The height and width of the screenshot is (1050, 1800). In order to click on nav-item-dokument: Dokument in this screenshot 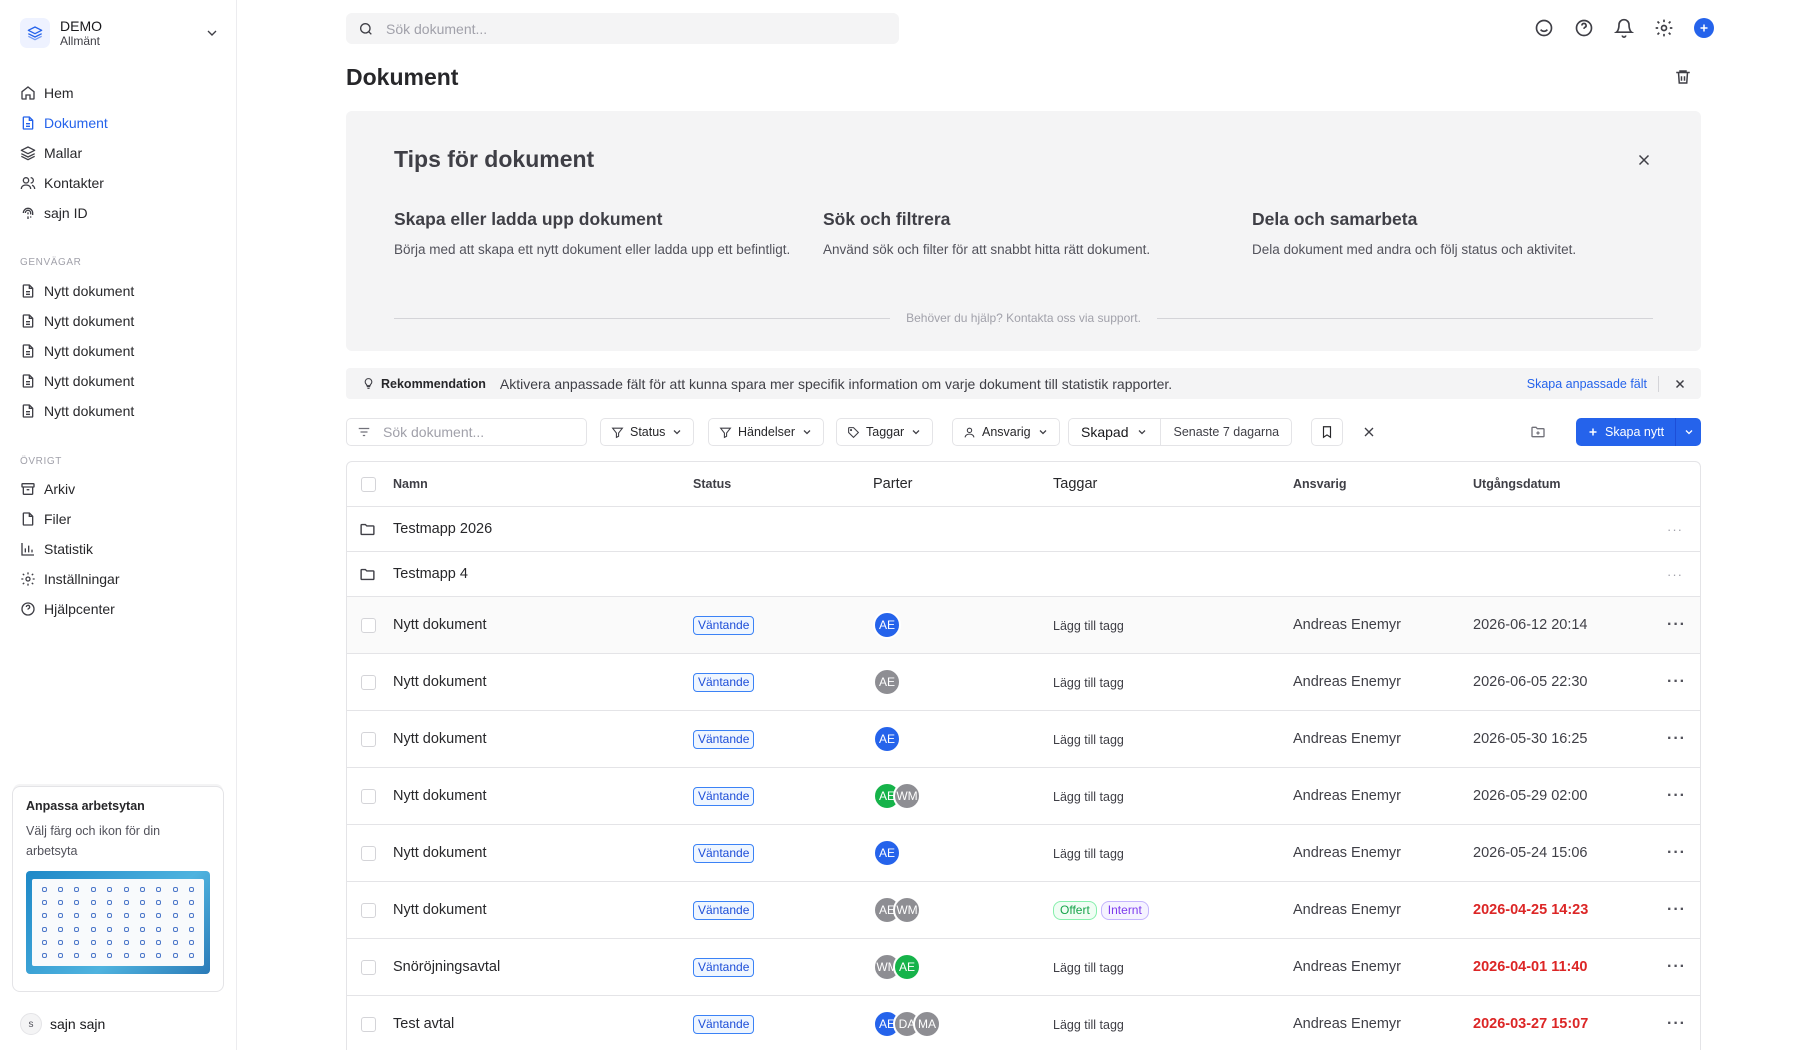, I will do `click(120, 123)`.